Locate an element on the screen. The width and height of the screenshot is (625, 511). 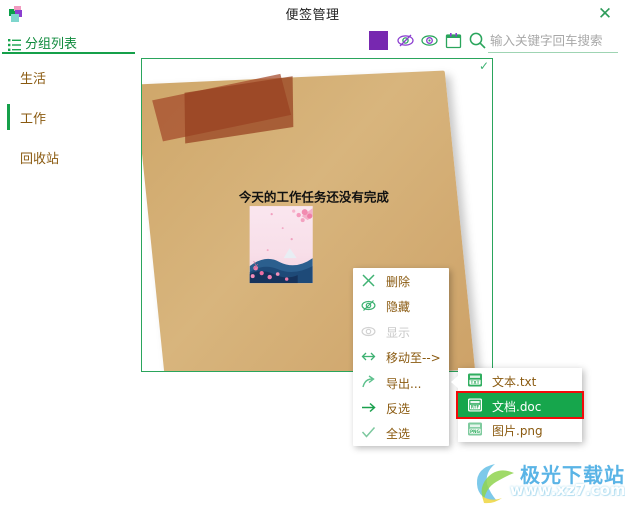
window-title: 便签管理 is located at coordinates (312, 15).